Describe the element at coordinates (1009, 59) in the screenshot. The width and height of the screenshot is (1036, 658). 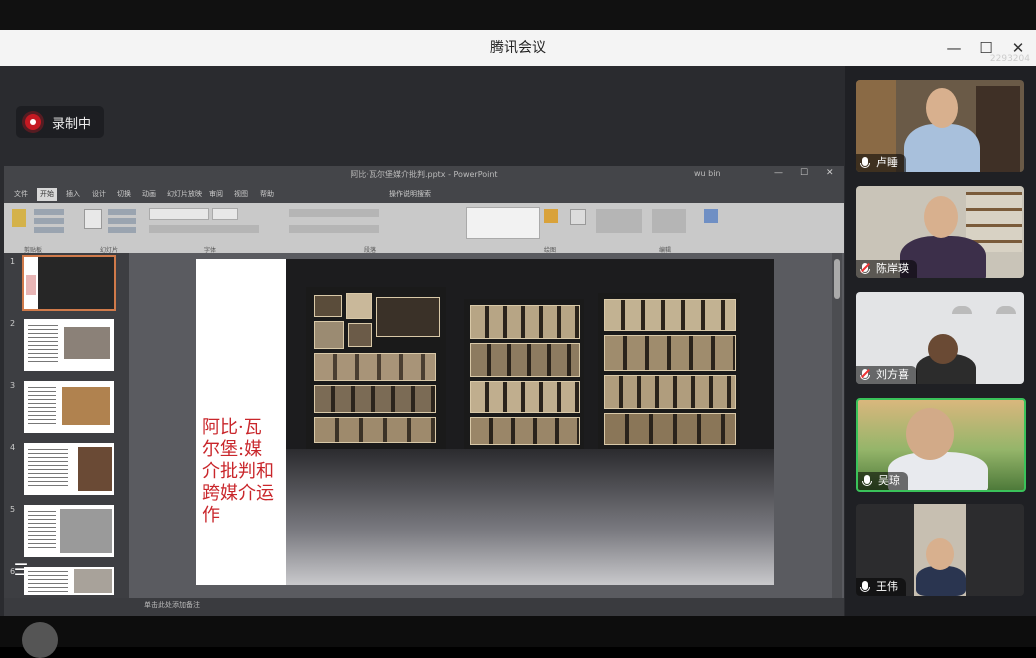
I see `session-id: 2293204` at that location.